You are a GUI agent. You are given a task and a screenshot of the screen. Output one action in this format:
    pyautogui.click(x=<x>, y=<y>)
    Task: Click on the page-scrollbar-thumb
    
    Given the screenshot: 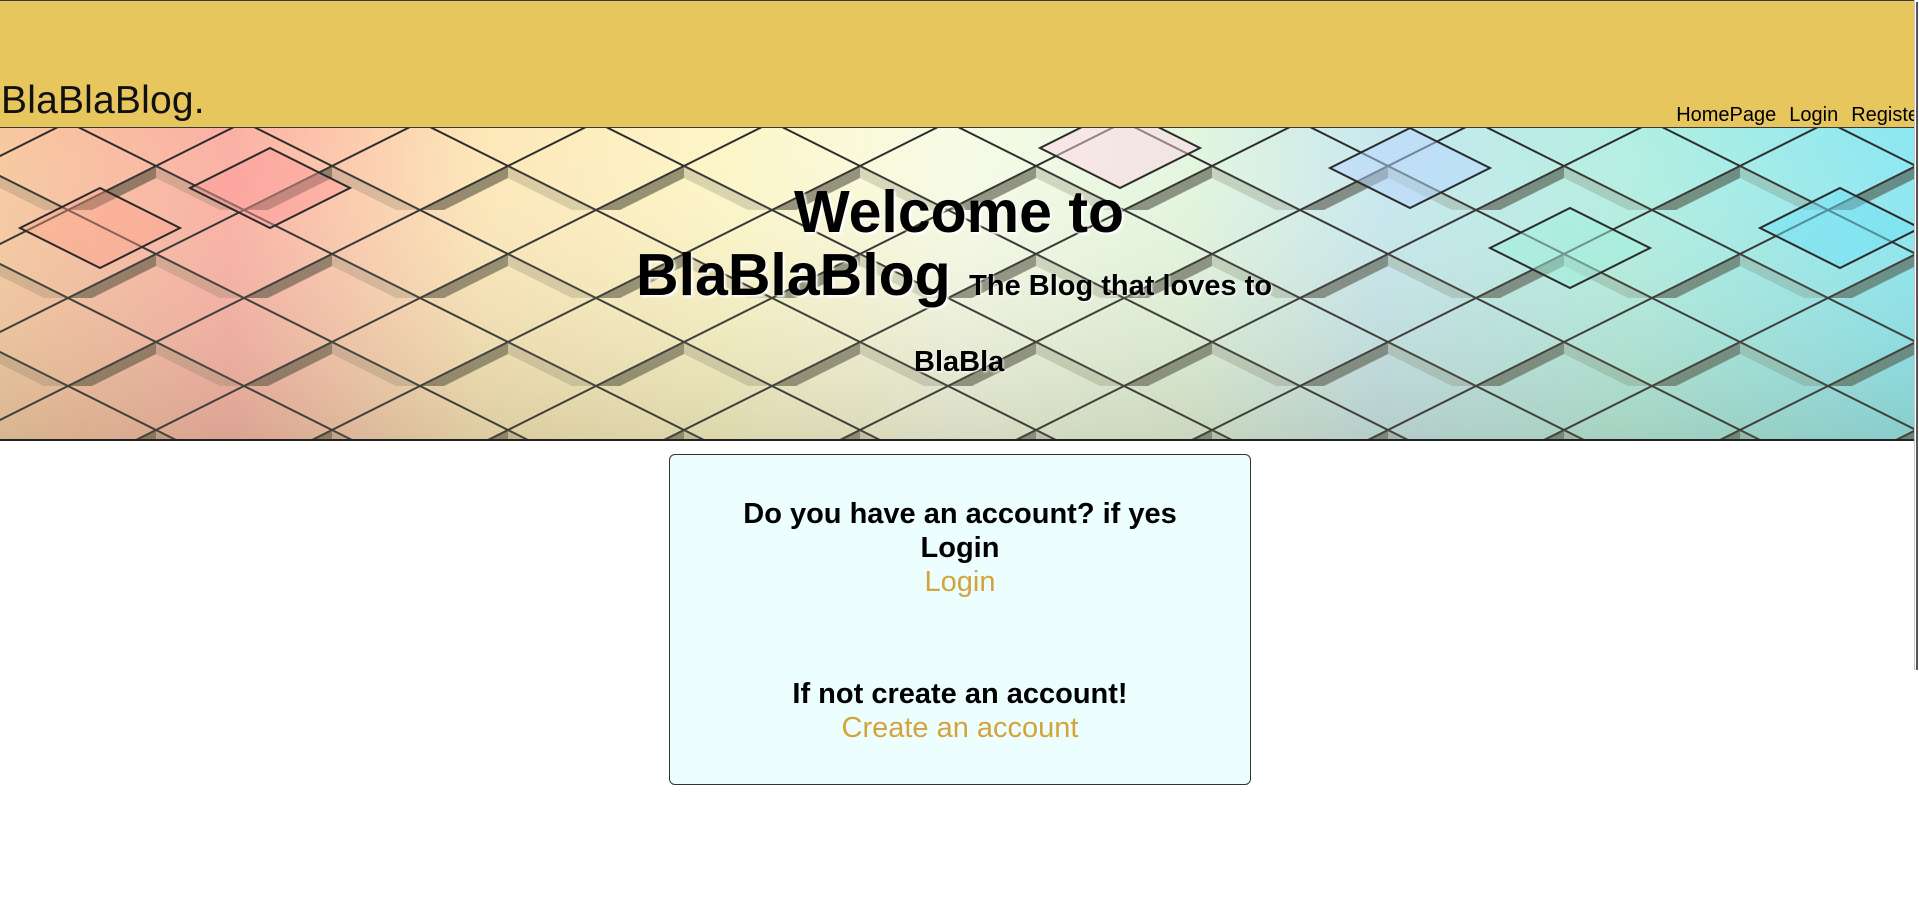 What is the action you would take?
    pyautogui.click(x=1917, y=336)
    